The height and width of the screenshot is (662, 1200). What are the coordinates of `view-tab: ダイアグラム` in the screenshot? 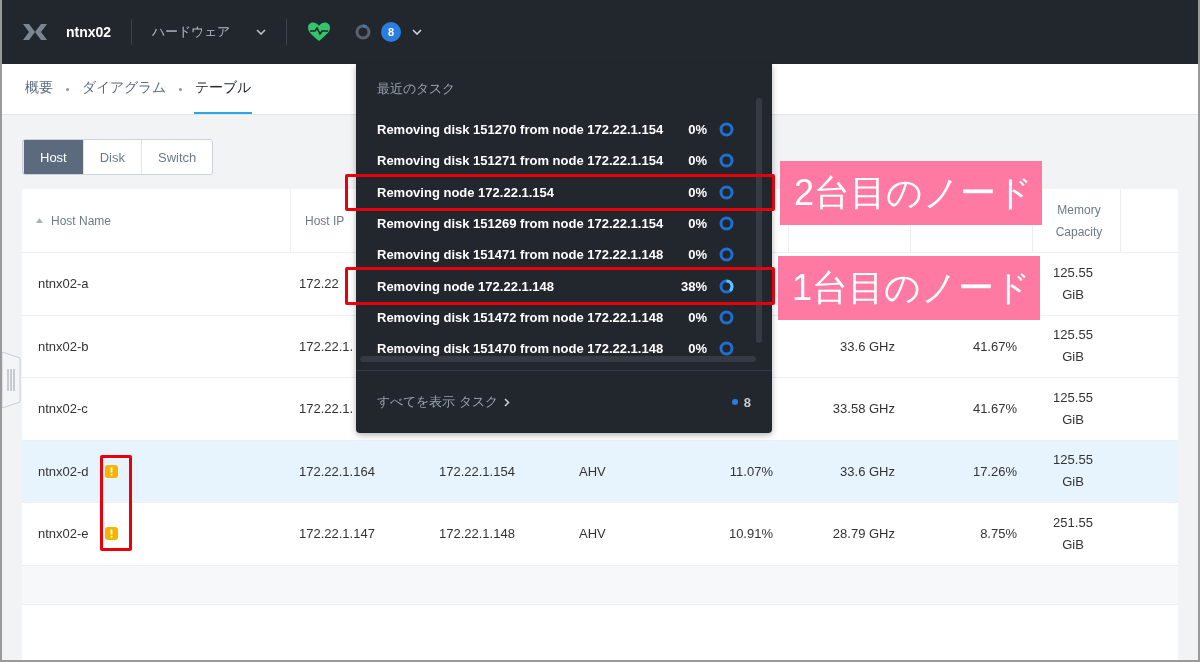 It's located at (124, 89).